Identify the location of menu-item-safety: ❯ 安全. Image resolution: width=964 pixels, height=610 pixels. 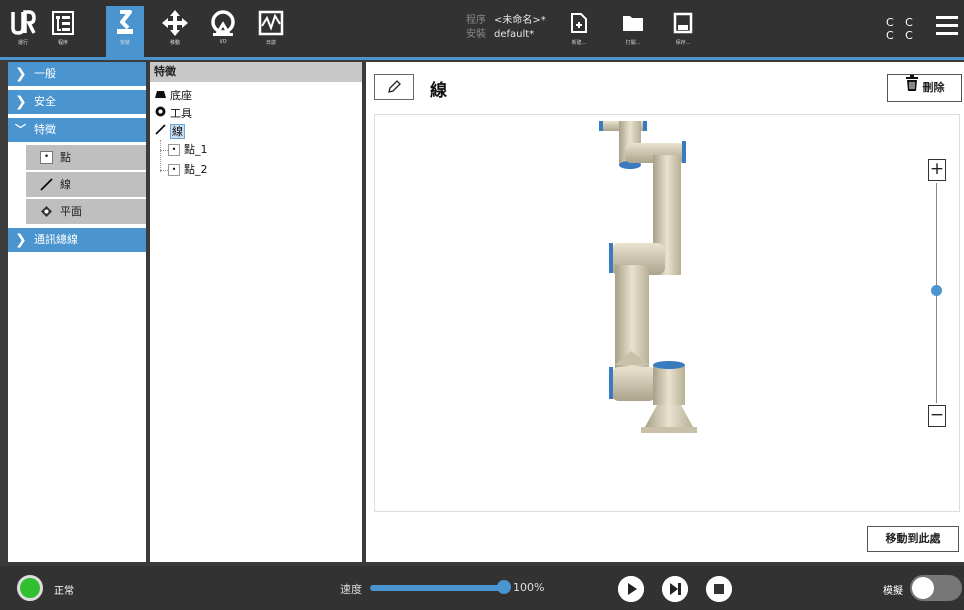
(77, 102).